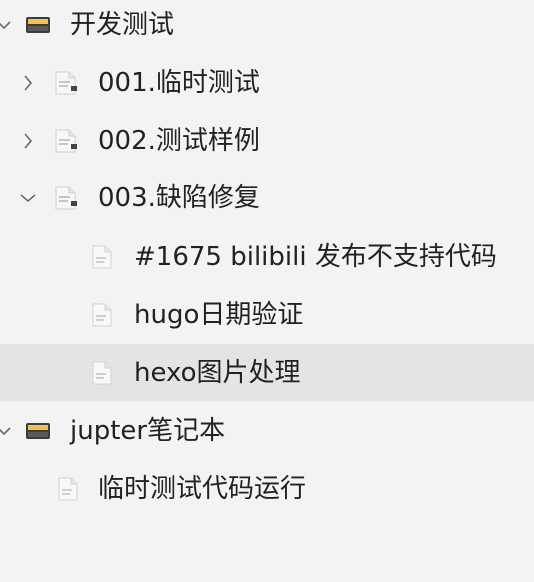 Image resolution: width=534 pixels, height=582 pixels. Describe the element at coordinates (217, 372) in the screenshot. I see `tree-item-label: hexo图片处理` at that location.